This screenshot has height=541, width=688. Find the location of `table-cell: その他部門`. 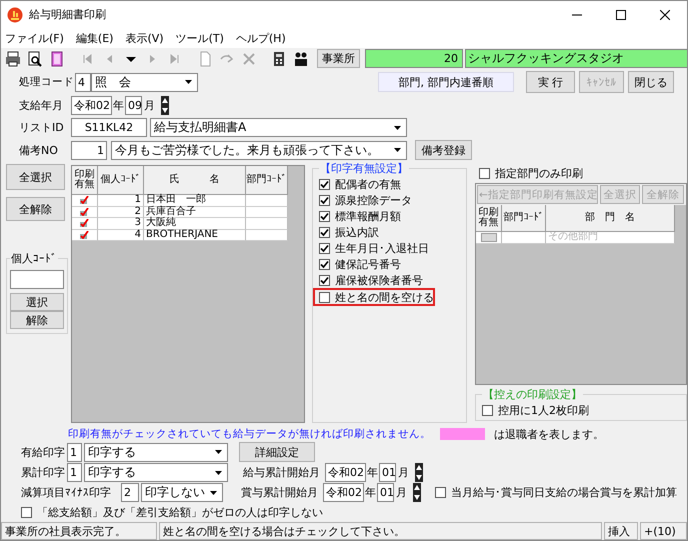

table-cell: その他部門 is located at coordinates (610, 238).